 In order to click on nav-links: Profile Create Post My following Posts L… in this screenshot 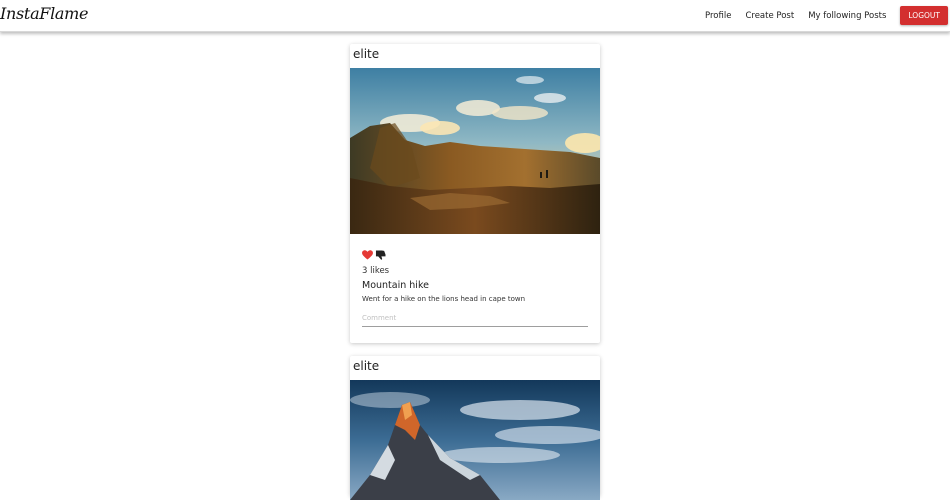, I will do `click(827, 15)`.